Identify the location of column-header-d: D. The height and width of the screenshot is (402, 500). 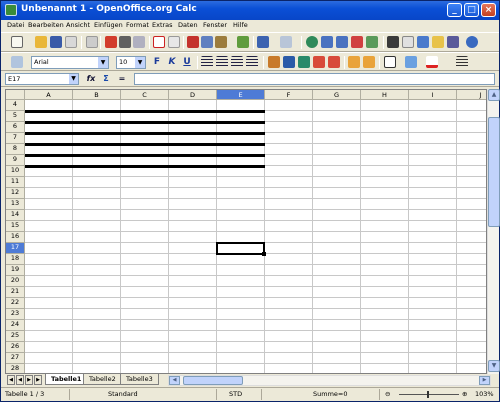
(193, 95).